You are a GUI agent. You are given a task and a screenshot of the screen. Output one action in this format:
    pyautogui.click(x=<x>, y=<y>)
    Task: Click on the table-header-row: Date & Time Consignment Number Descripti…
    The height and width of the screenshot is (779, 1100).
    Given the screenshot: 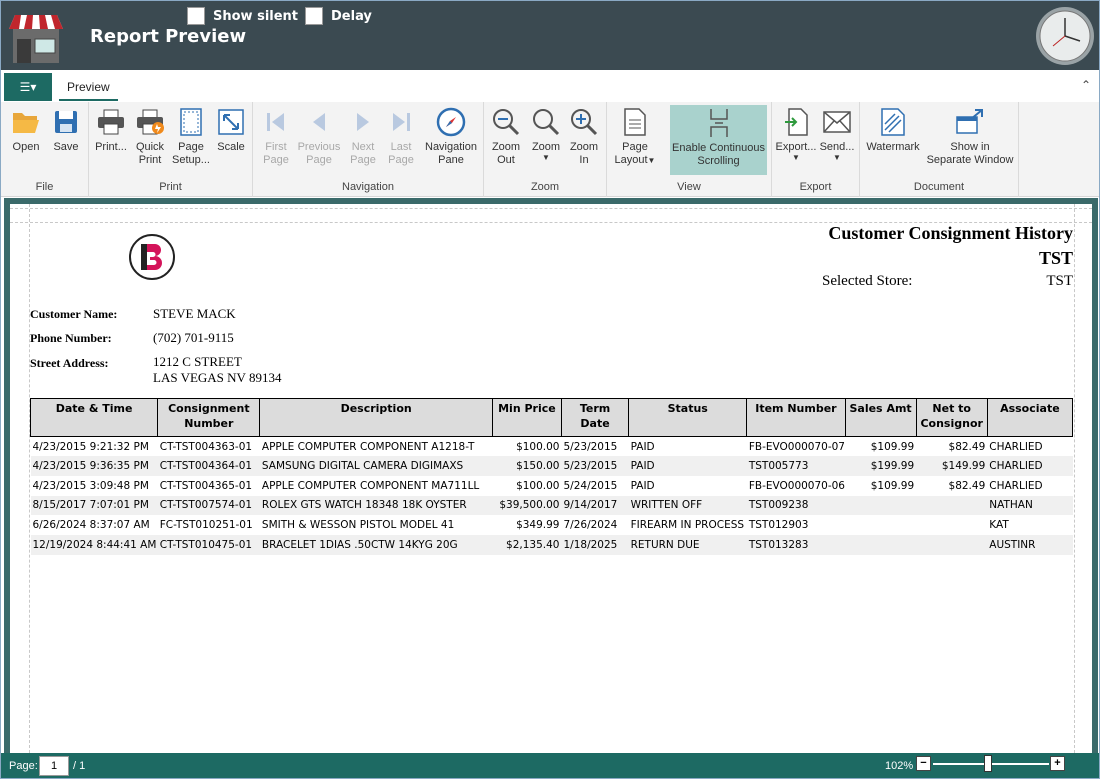 What is the action you would take?
    pyautogui.click(x=551, y=417)
    